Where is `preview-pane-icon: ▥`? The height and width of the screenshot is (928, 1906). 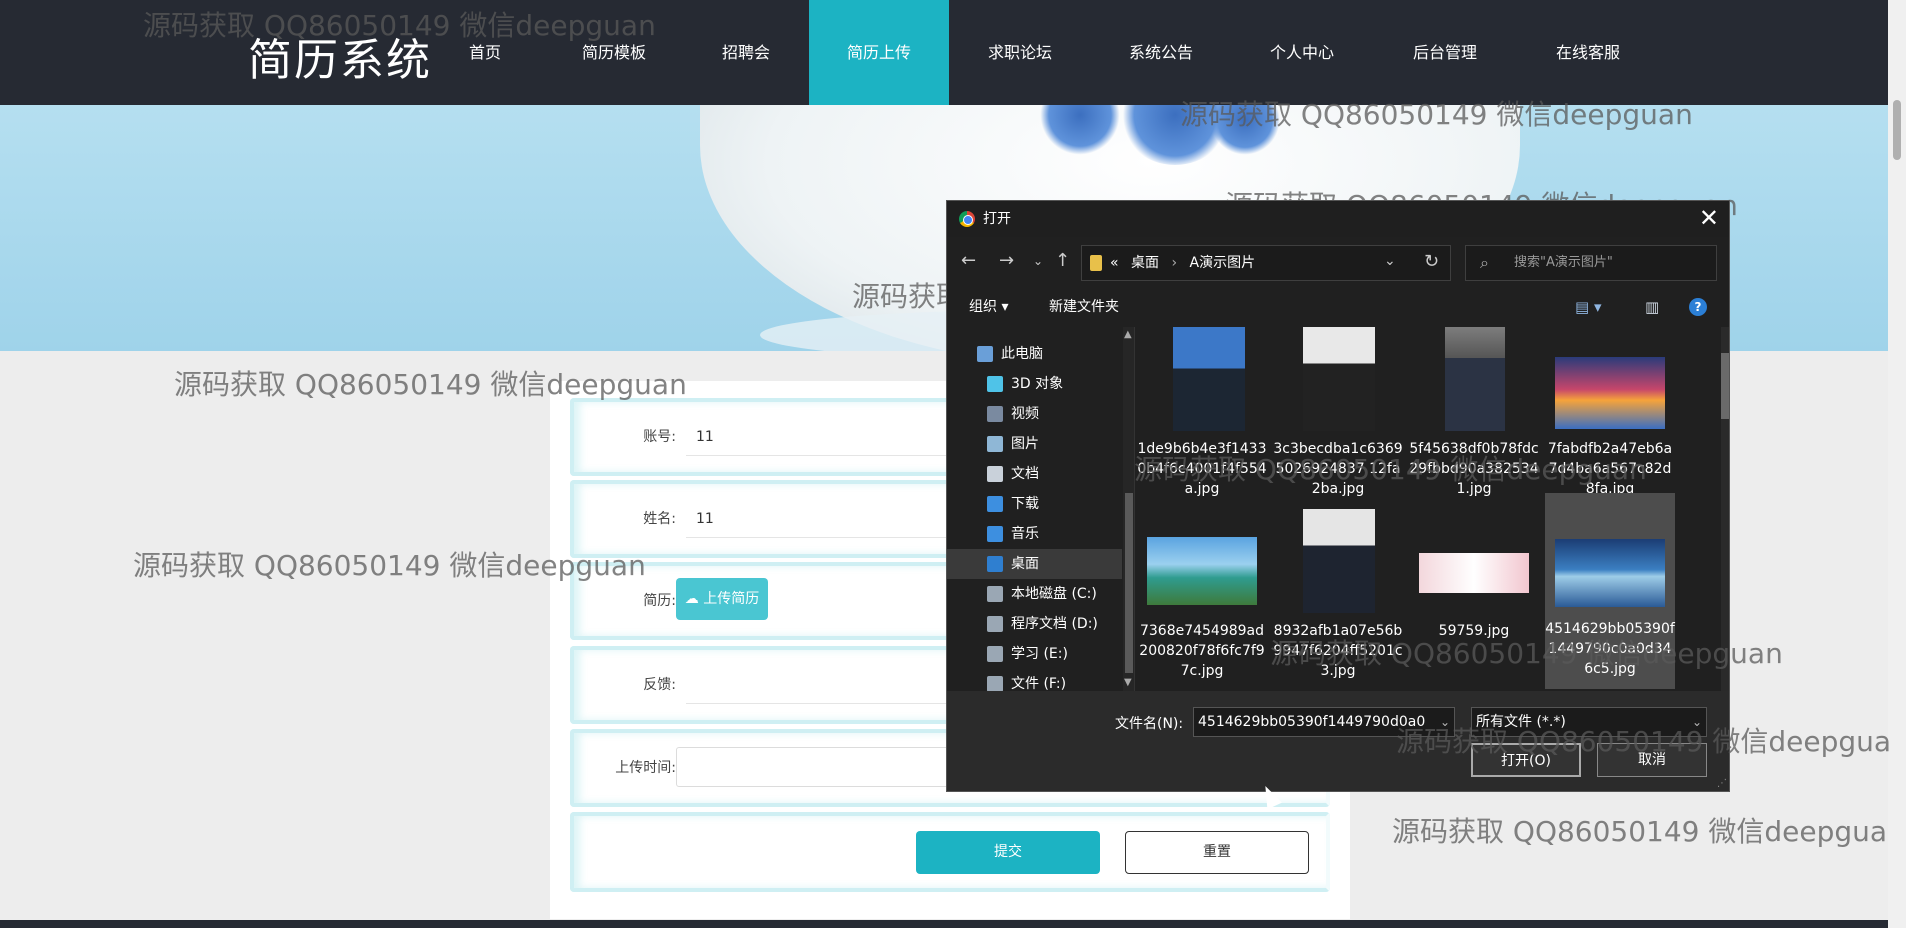
preview-pane-icon: ▥ is located at coordinates (1652, 307).